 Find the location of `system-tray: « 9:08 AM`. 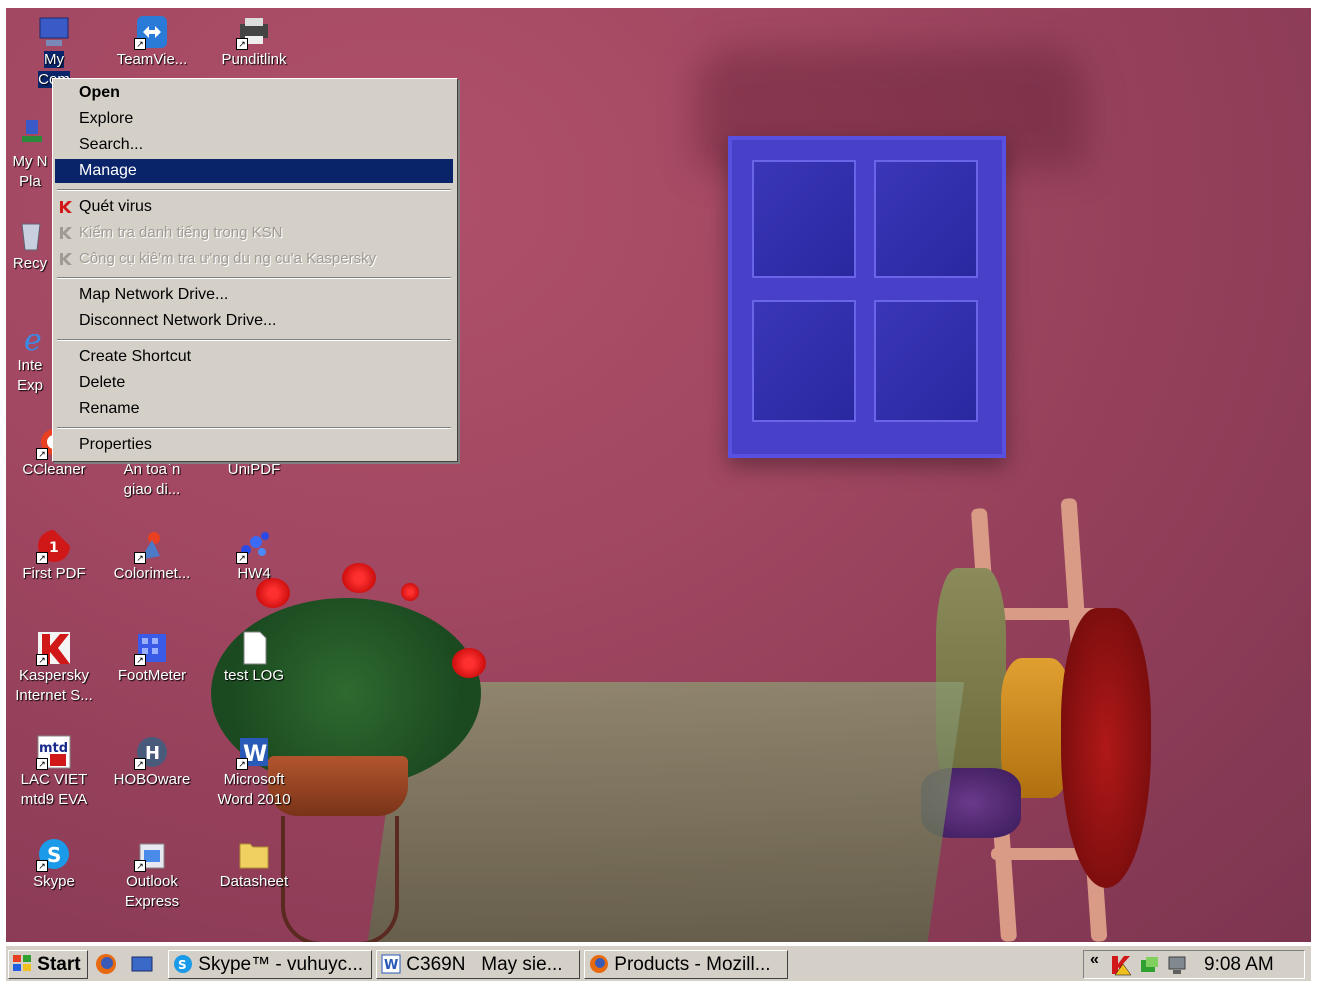

system-tray: « 9:08 AM is located at coordinates (1194, 964).